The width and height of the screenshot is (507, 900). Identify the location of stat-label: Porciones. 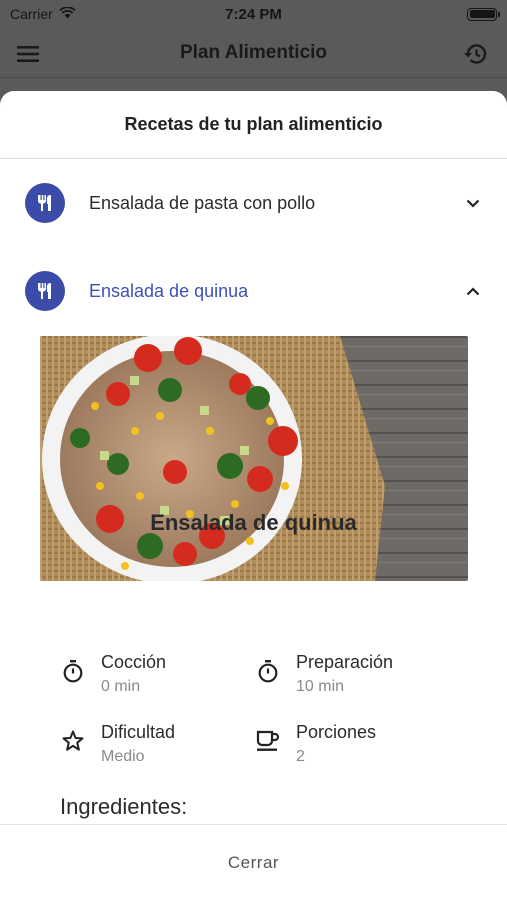
(336, 732).